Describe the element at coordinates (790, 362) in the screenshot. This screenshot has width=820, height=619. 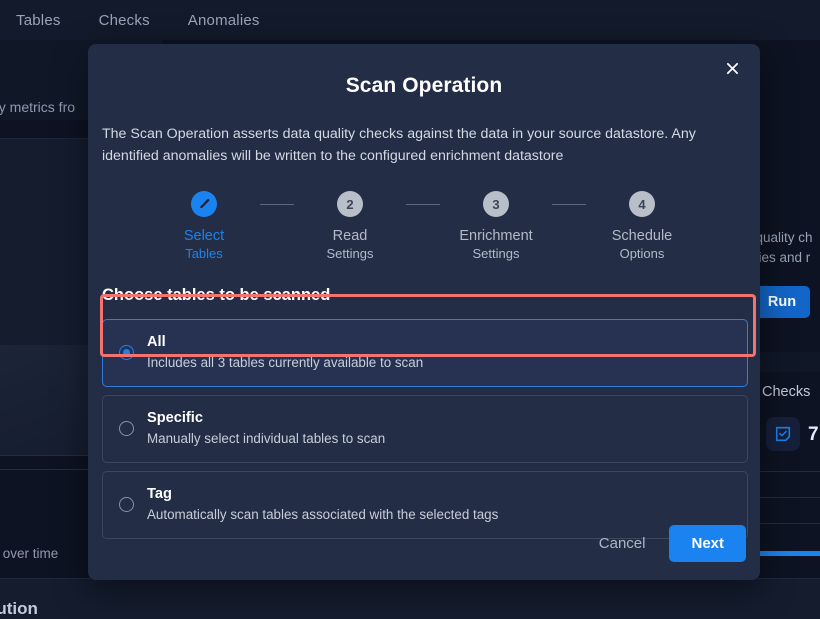
I see `background-right-band` at that location.